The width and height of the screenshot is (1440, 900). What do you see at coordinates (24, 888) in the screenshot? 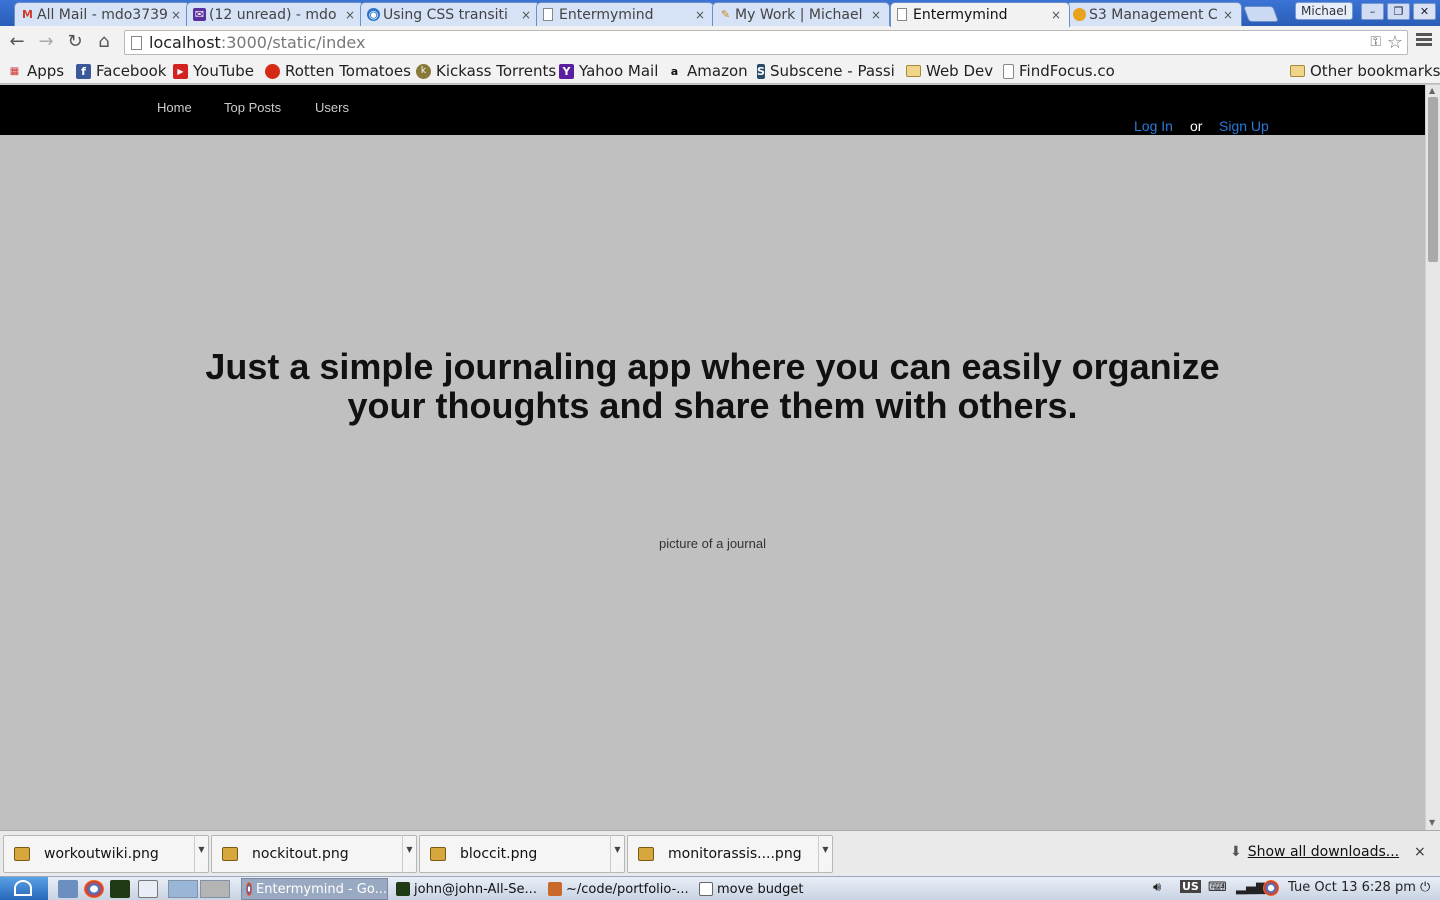
I see `start-menu-button` at bounding box center [24, 888].